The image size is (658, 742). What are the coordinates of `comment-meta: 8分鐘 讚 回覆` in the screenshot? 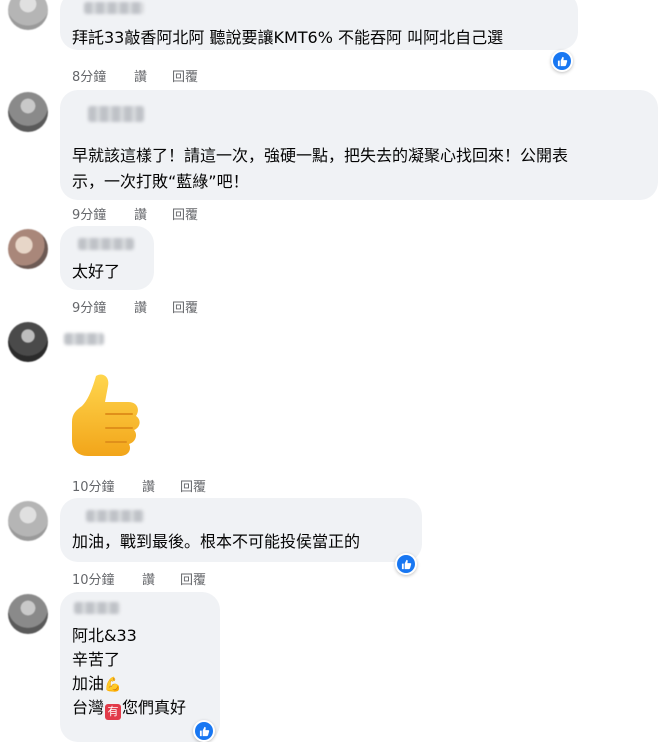 It's located at (135, 75).